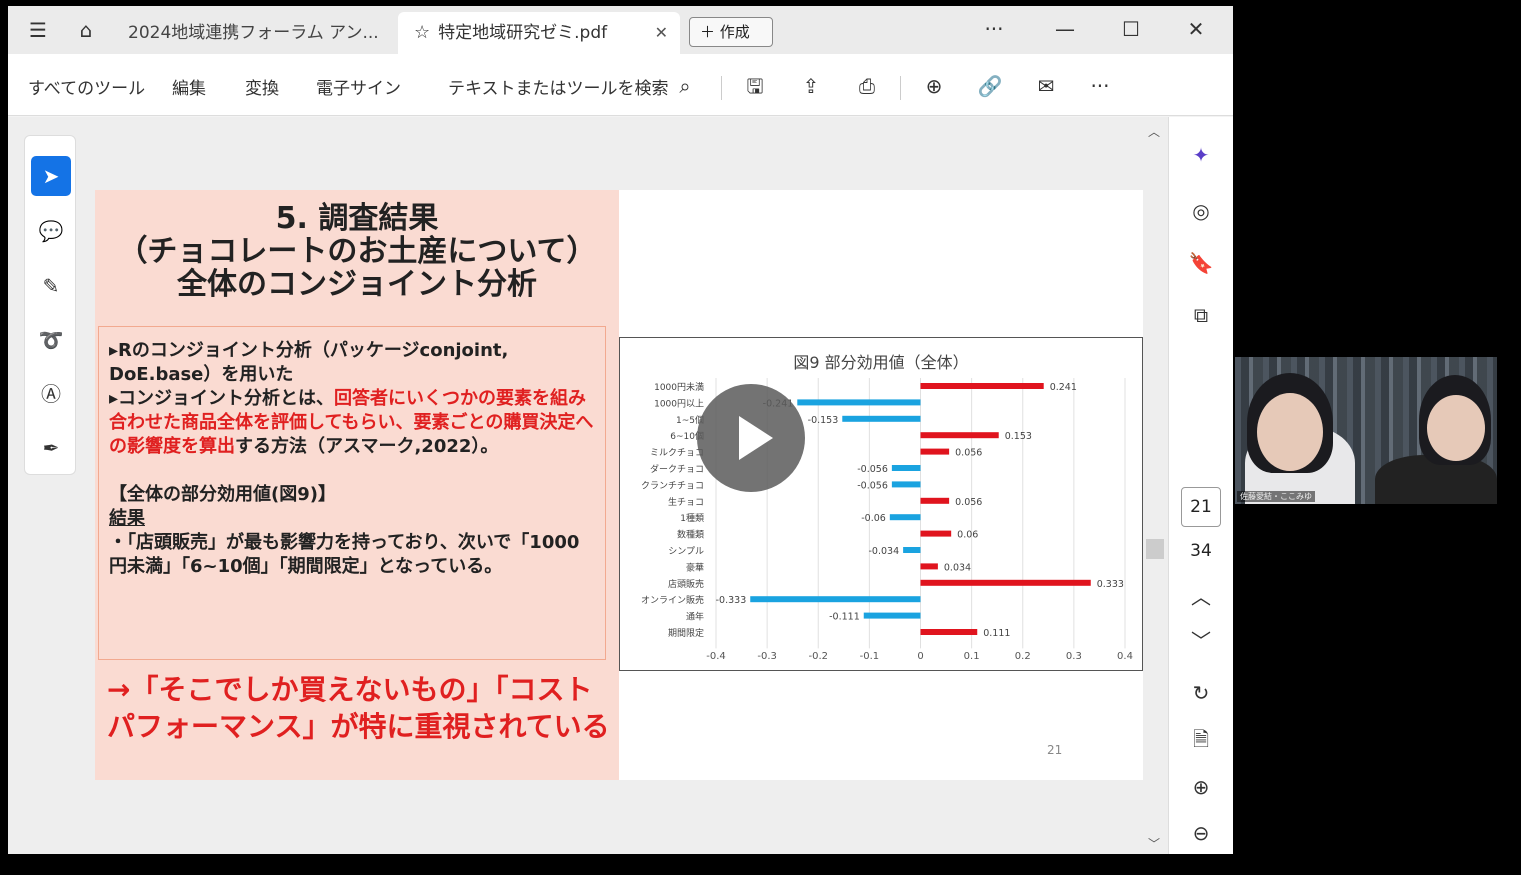 The width and height of the screenshot is (1521, 875). I want to click on total-pages: 34, so click(1201, 551).